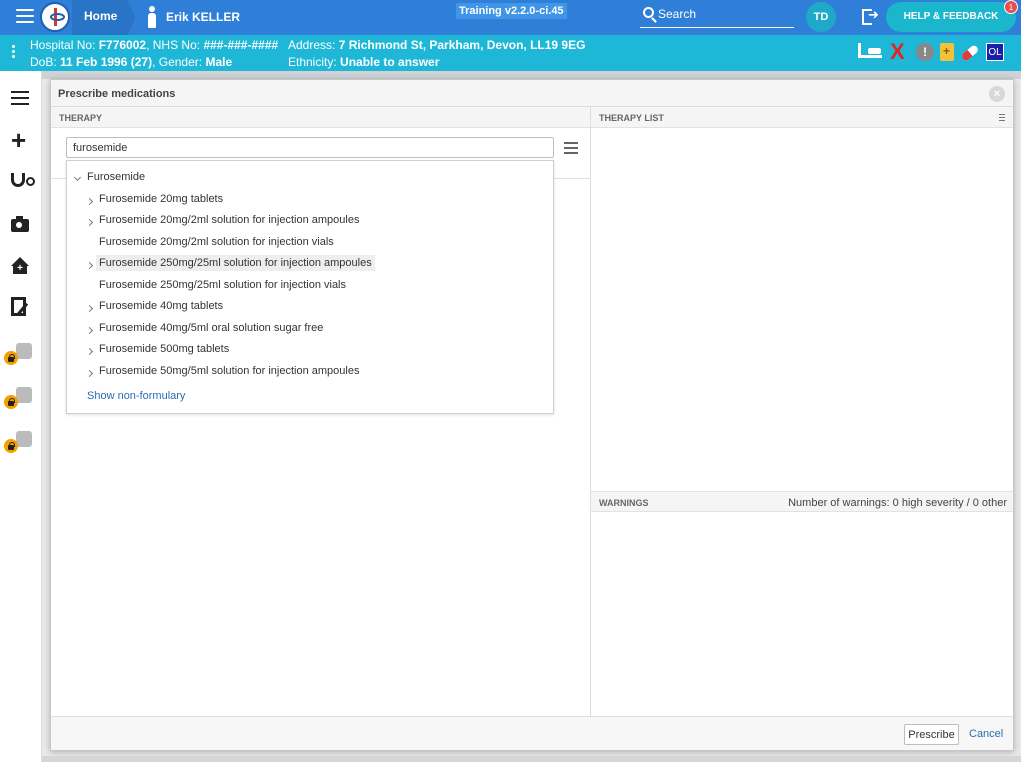  What do you see at coordinates (1011, 7) in the screenshot?
I see `notification-badge: 1` at bounding box center [1011, 7].